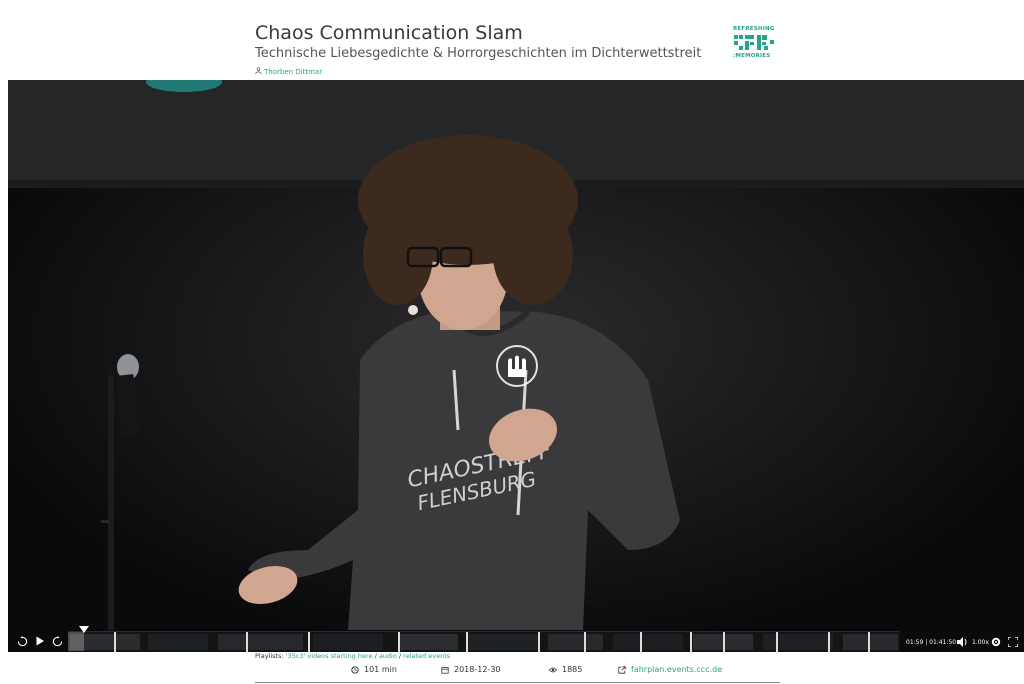 This screenshot has height=684, width=1024. What do you see at coordinates (517, 682) in the screenshot?
I see `divider` at bounding box center [517, 682].